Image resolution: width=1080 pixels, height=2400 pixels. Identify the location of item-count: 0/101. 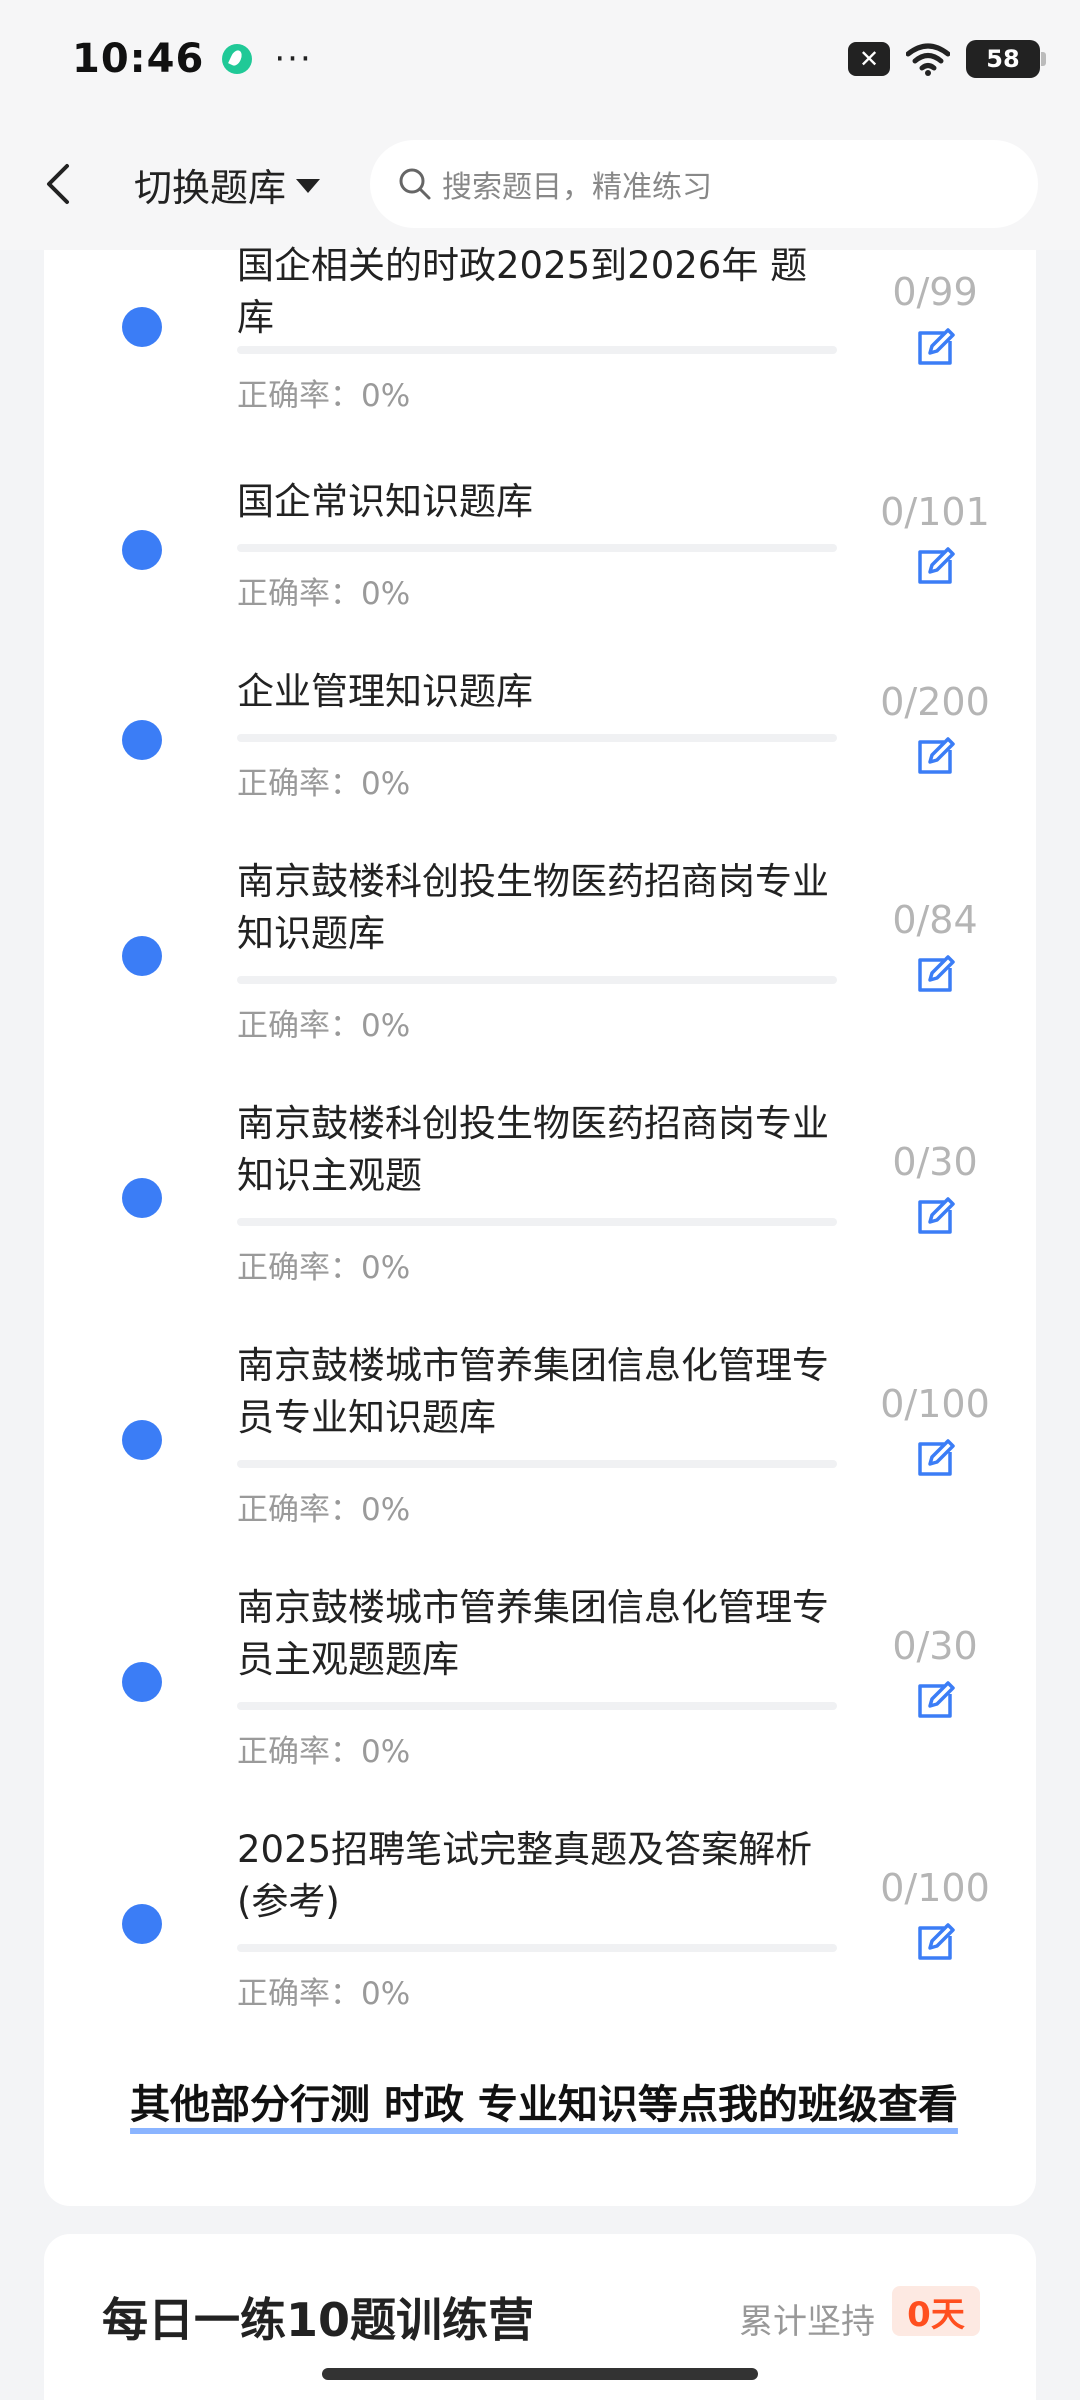
(935, 512).